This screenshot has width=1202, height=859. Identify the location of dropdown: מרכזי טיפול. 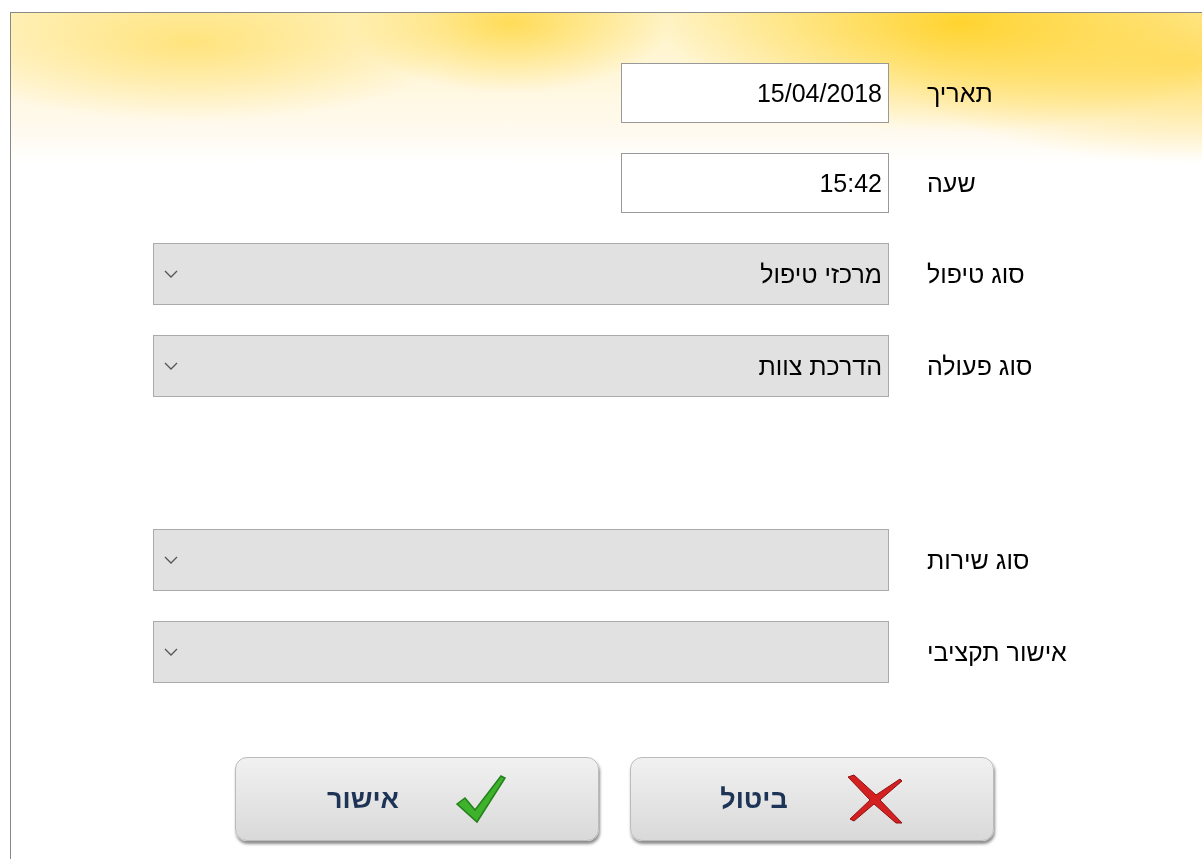
(521, 274).